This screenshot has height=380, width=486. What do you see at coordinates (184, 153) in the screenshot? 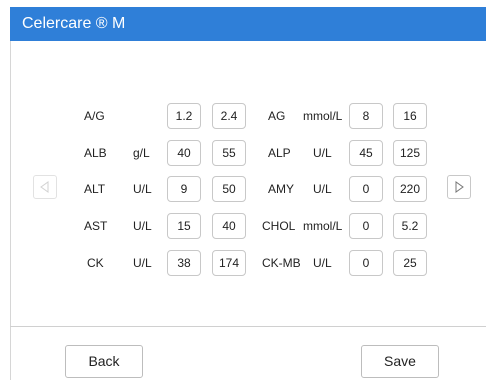
I see `low-limit-field: 40` at bounding box center [184, 153].